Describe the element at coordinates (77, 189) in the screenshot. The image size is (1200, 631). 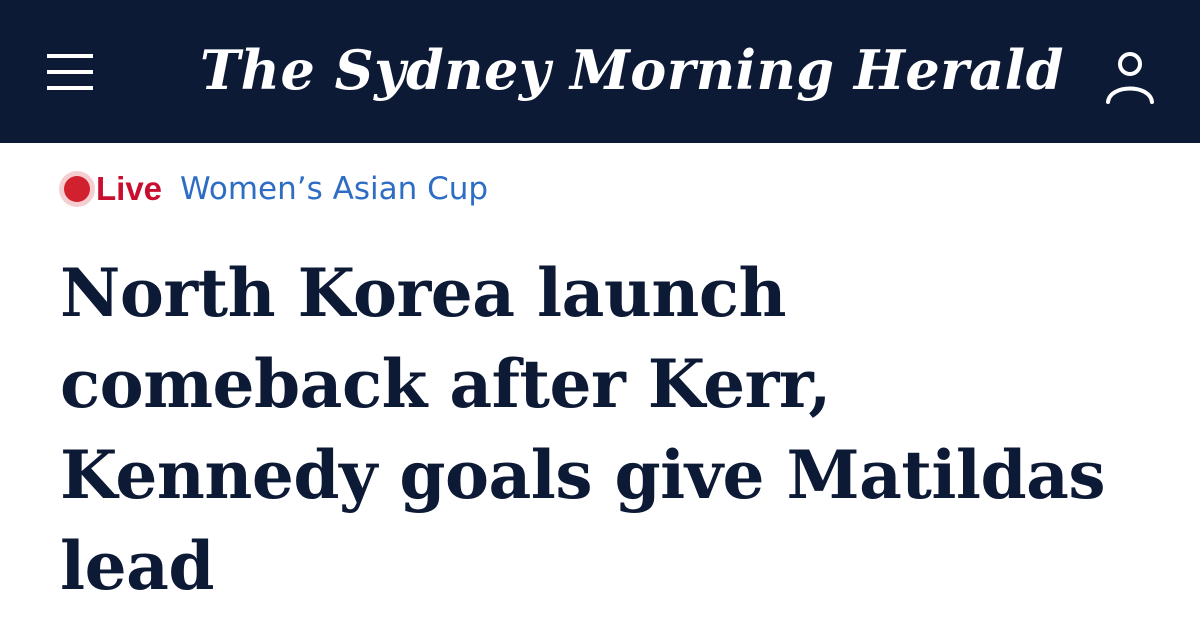
I see `live-indicator-icon` at that location.